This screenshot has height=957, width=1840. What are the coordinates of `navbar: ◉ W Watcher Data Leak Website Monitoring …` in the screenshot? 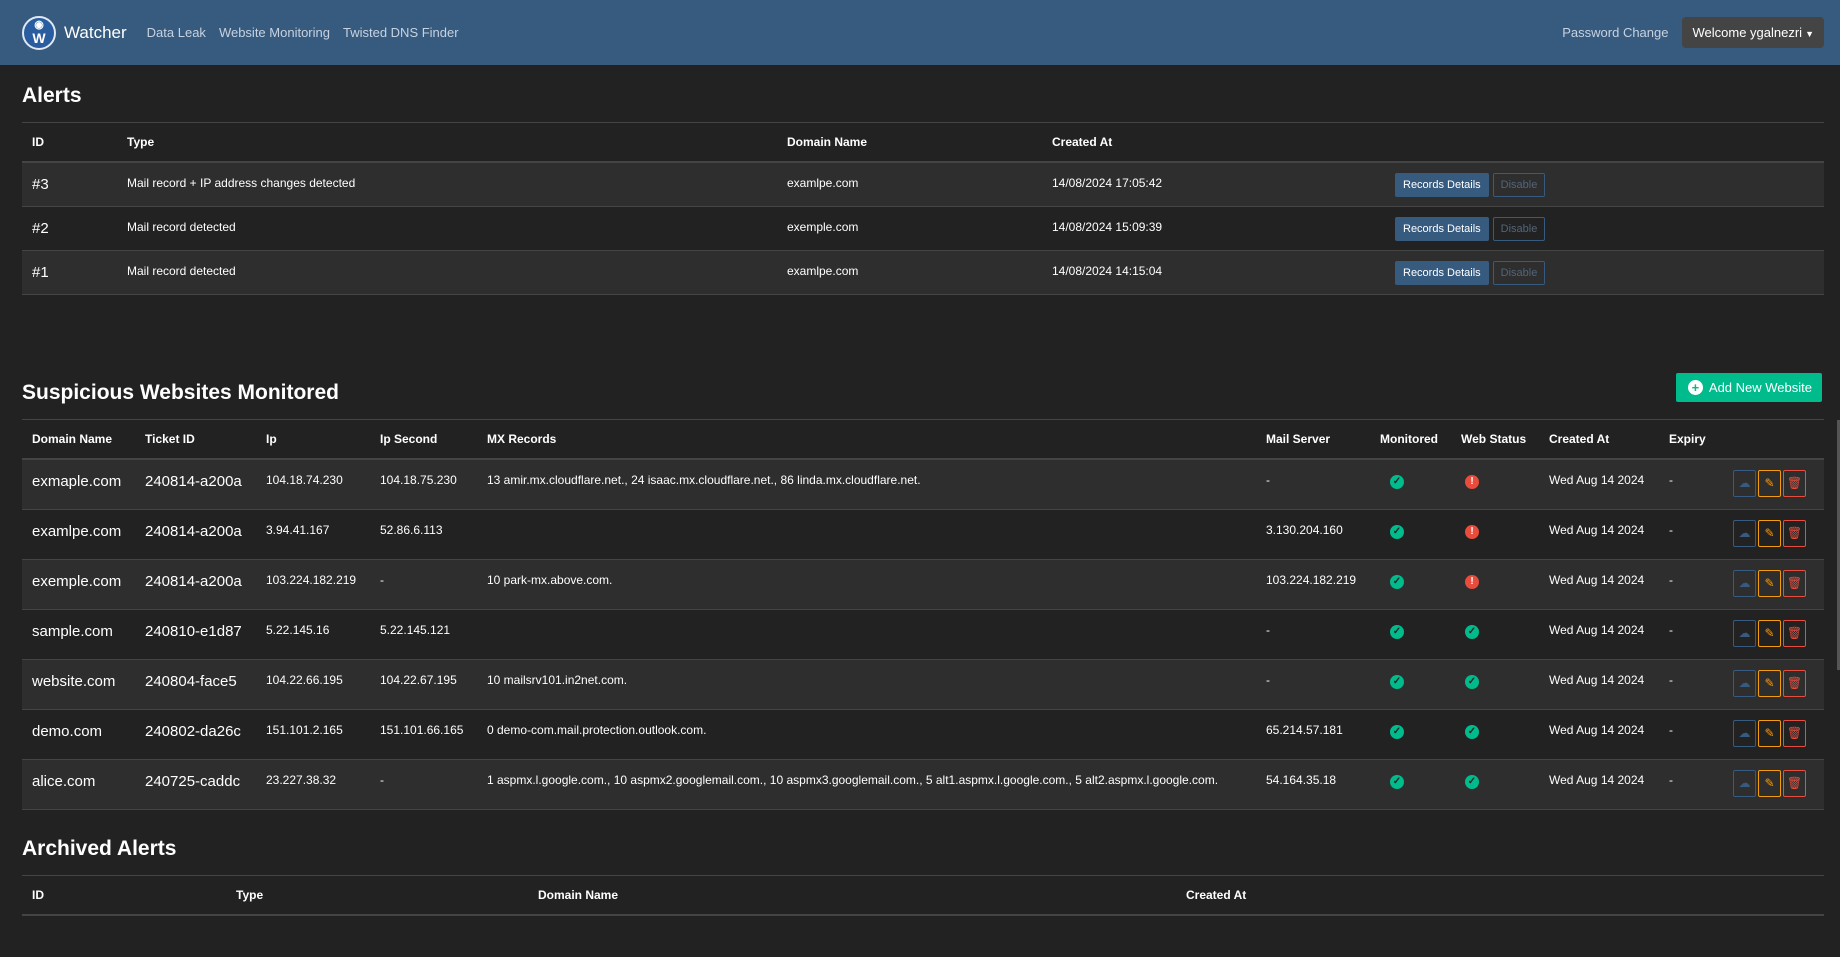 It's located at (920, 32).